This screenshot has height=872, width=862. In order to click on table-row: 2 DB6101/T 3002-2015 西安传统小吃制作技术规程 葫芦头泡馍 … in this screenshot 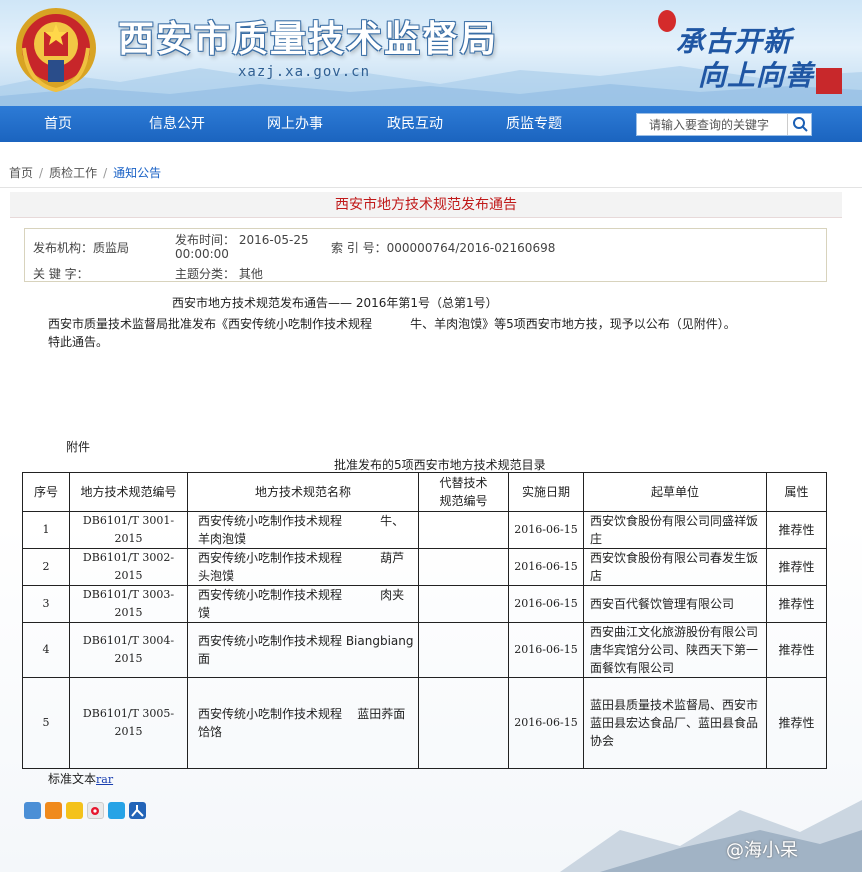, I will do `click(424, 567)`.